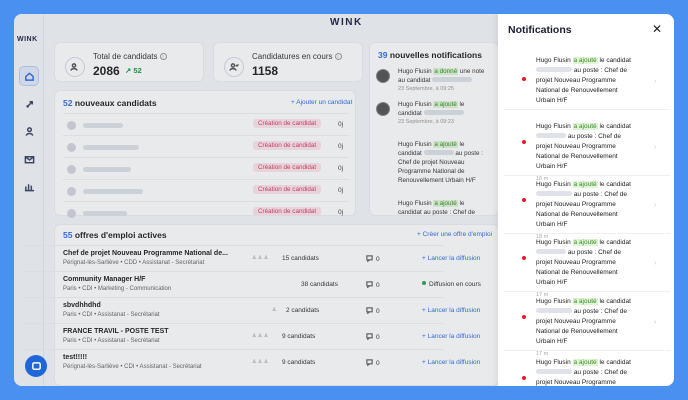 The width and height of the screenshot is (688, 400). I want to click on panel-title: Notifications, so click(540, 30).